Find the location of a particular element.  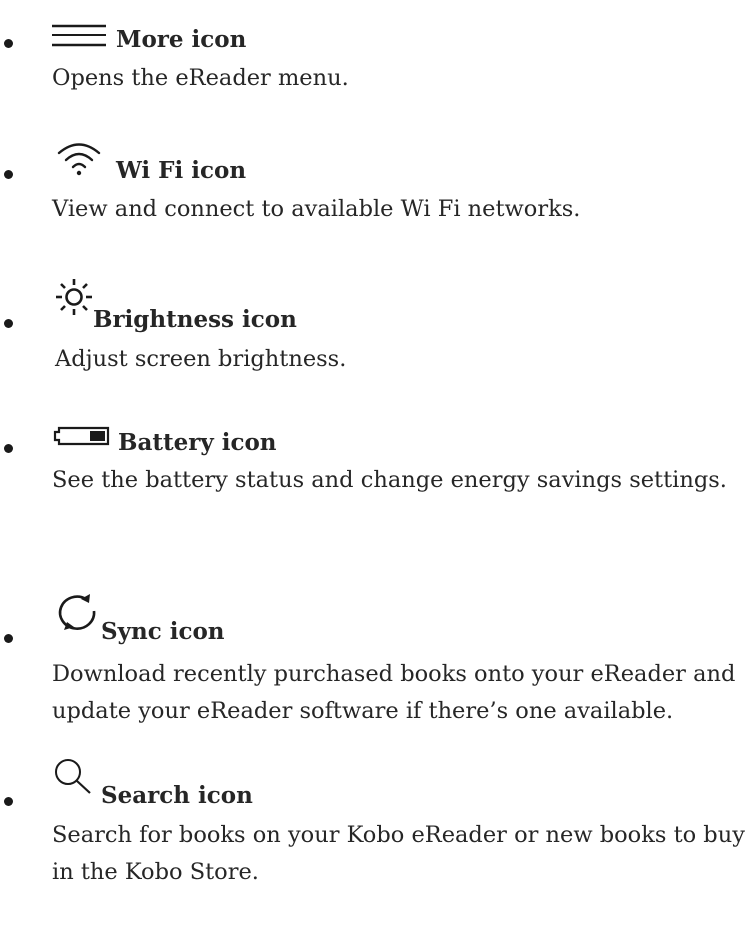

item-description: Adjust screen brightness. is located at coordinates (201, 359).